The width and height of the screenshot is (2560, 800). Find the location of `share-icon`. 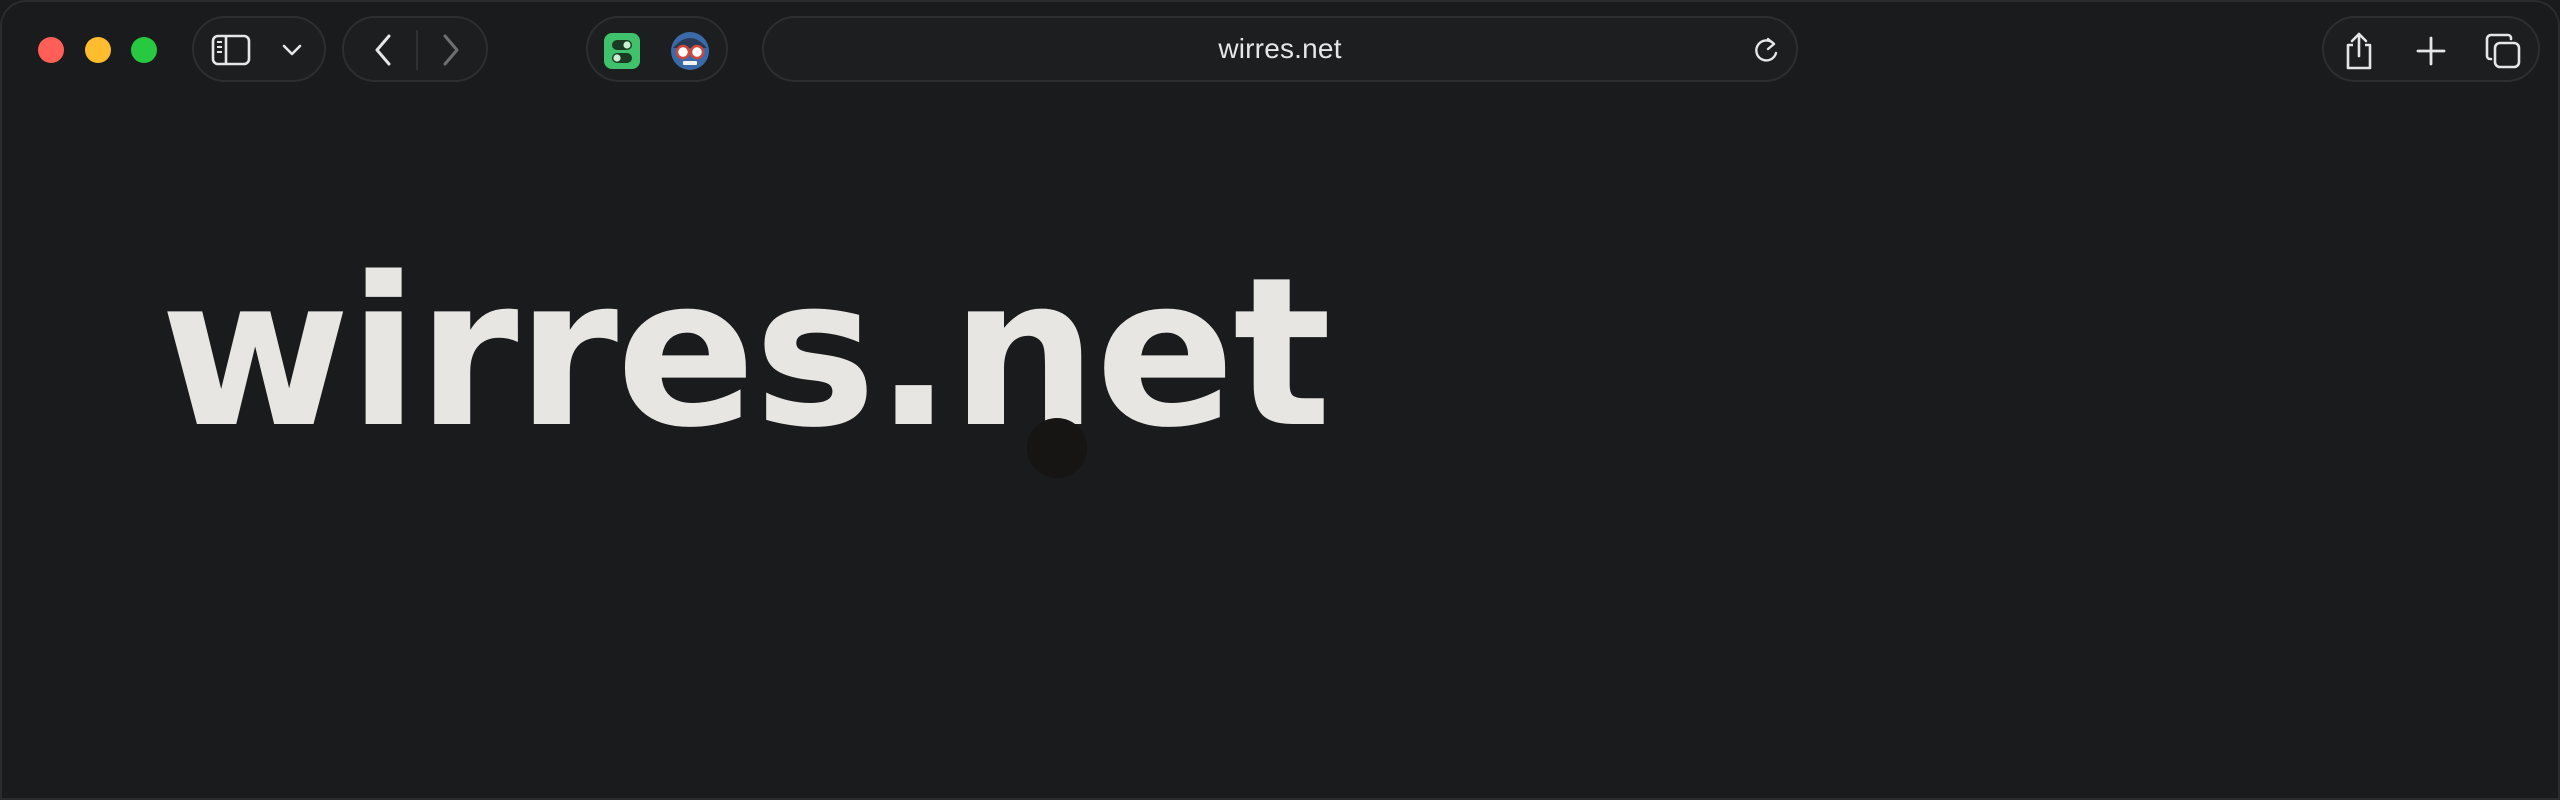

share-icon is located at coordinates (2359, 51).